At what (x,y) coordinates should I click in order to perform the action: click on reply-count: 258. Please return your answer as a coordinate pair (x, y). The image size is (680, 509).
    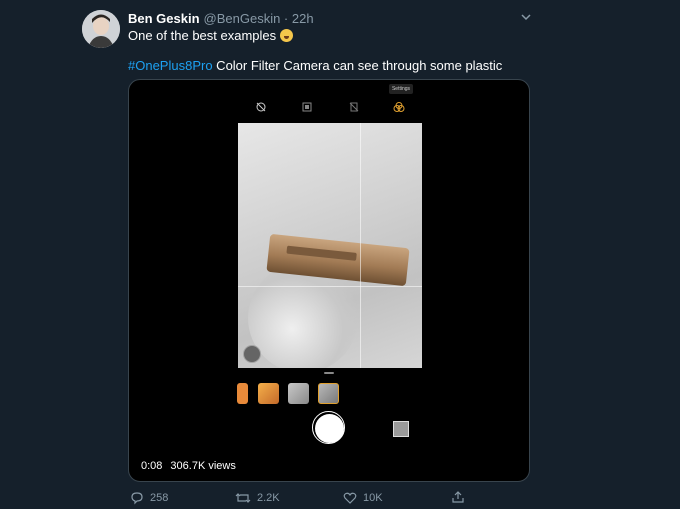
    Looking at the image, I should click on (159, 498).